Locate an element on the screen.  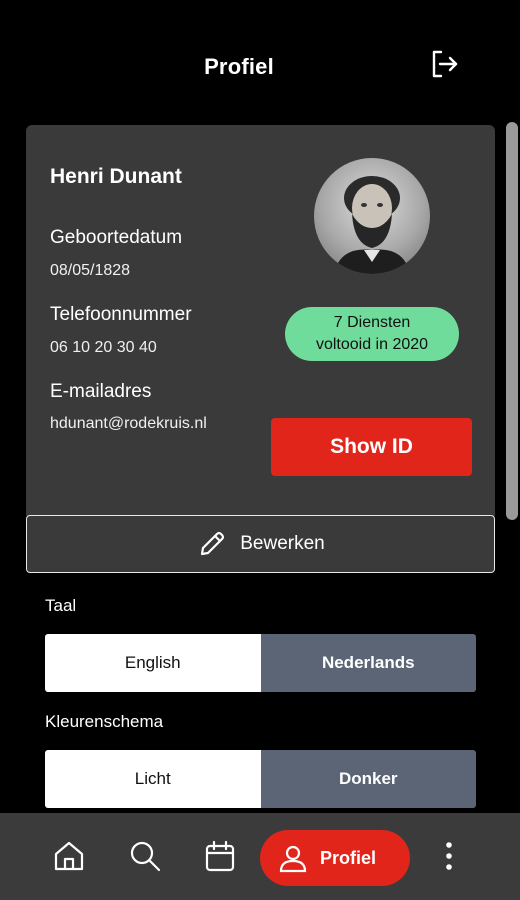
email-value: hdunant@rodekruis.nl is located at coordinates (128, 423).